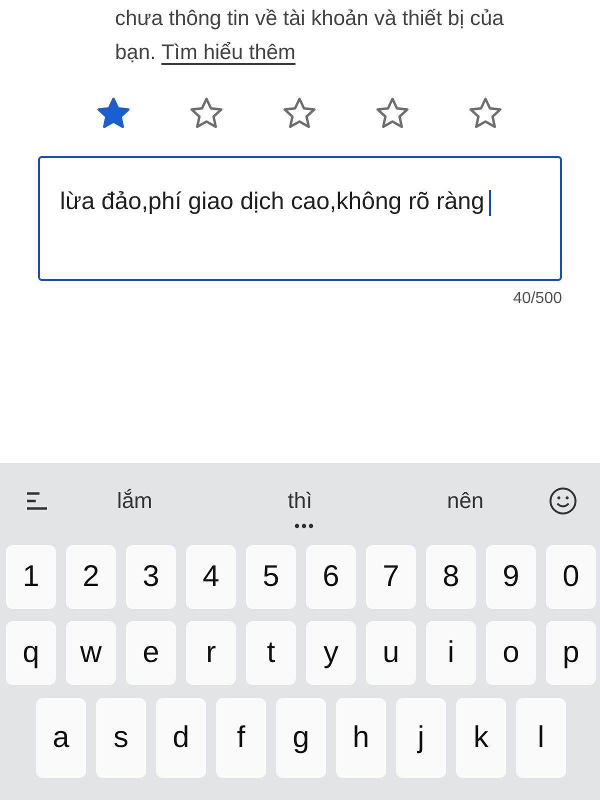 The image size is (600, 800). Describe the element at coordinates (465, 501) in the screenshot. I see `suggestion-word: nên` at that location.